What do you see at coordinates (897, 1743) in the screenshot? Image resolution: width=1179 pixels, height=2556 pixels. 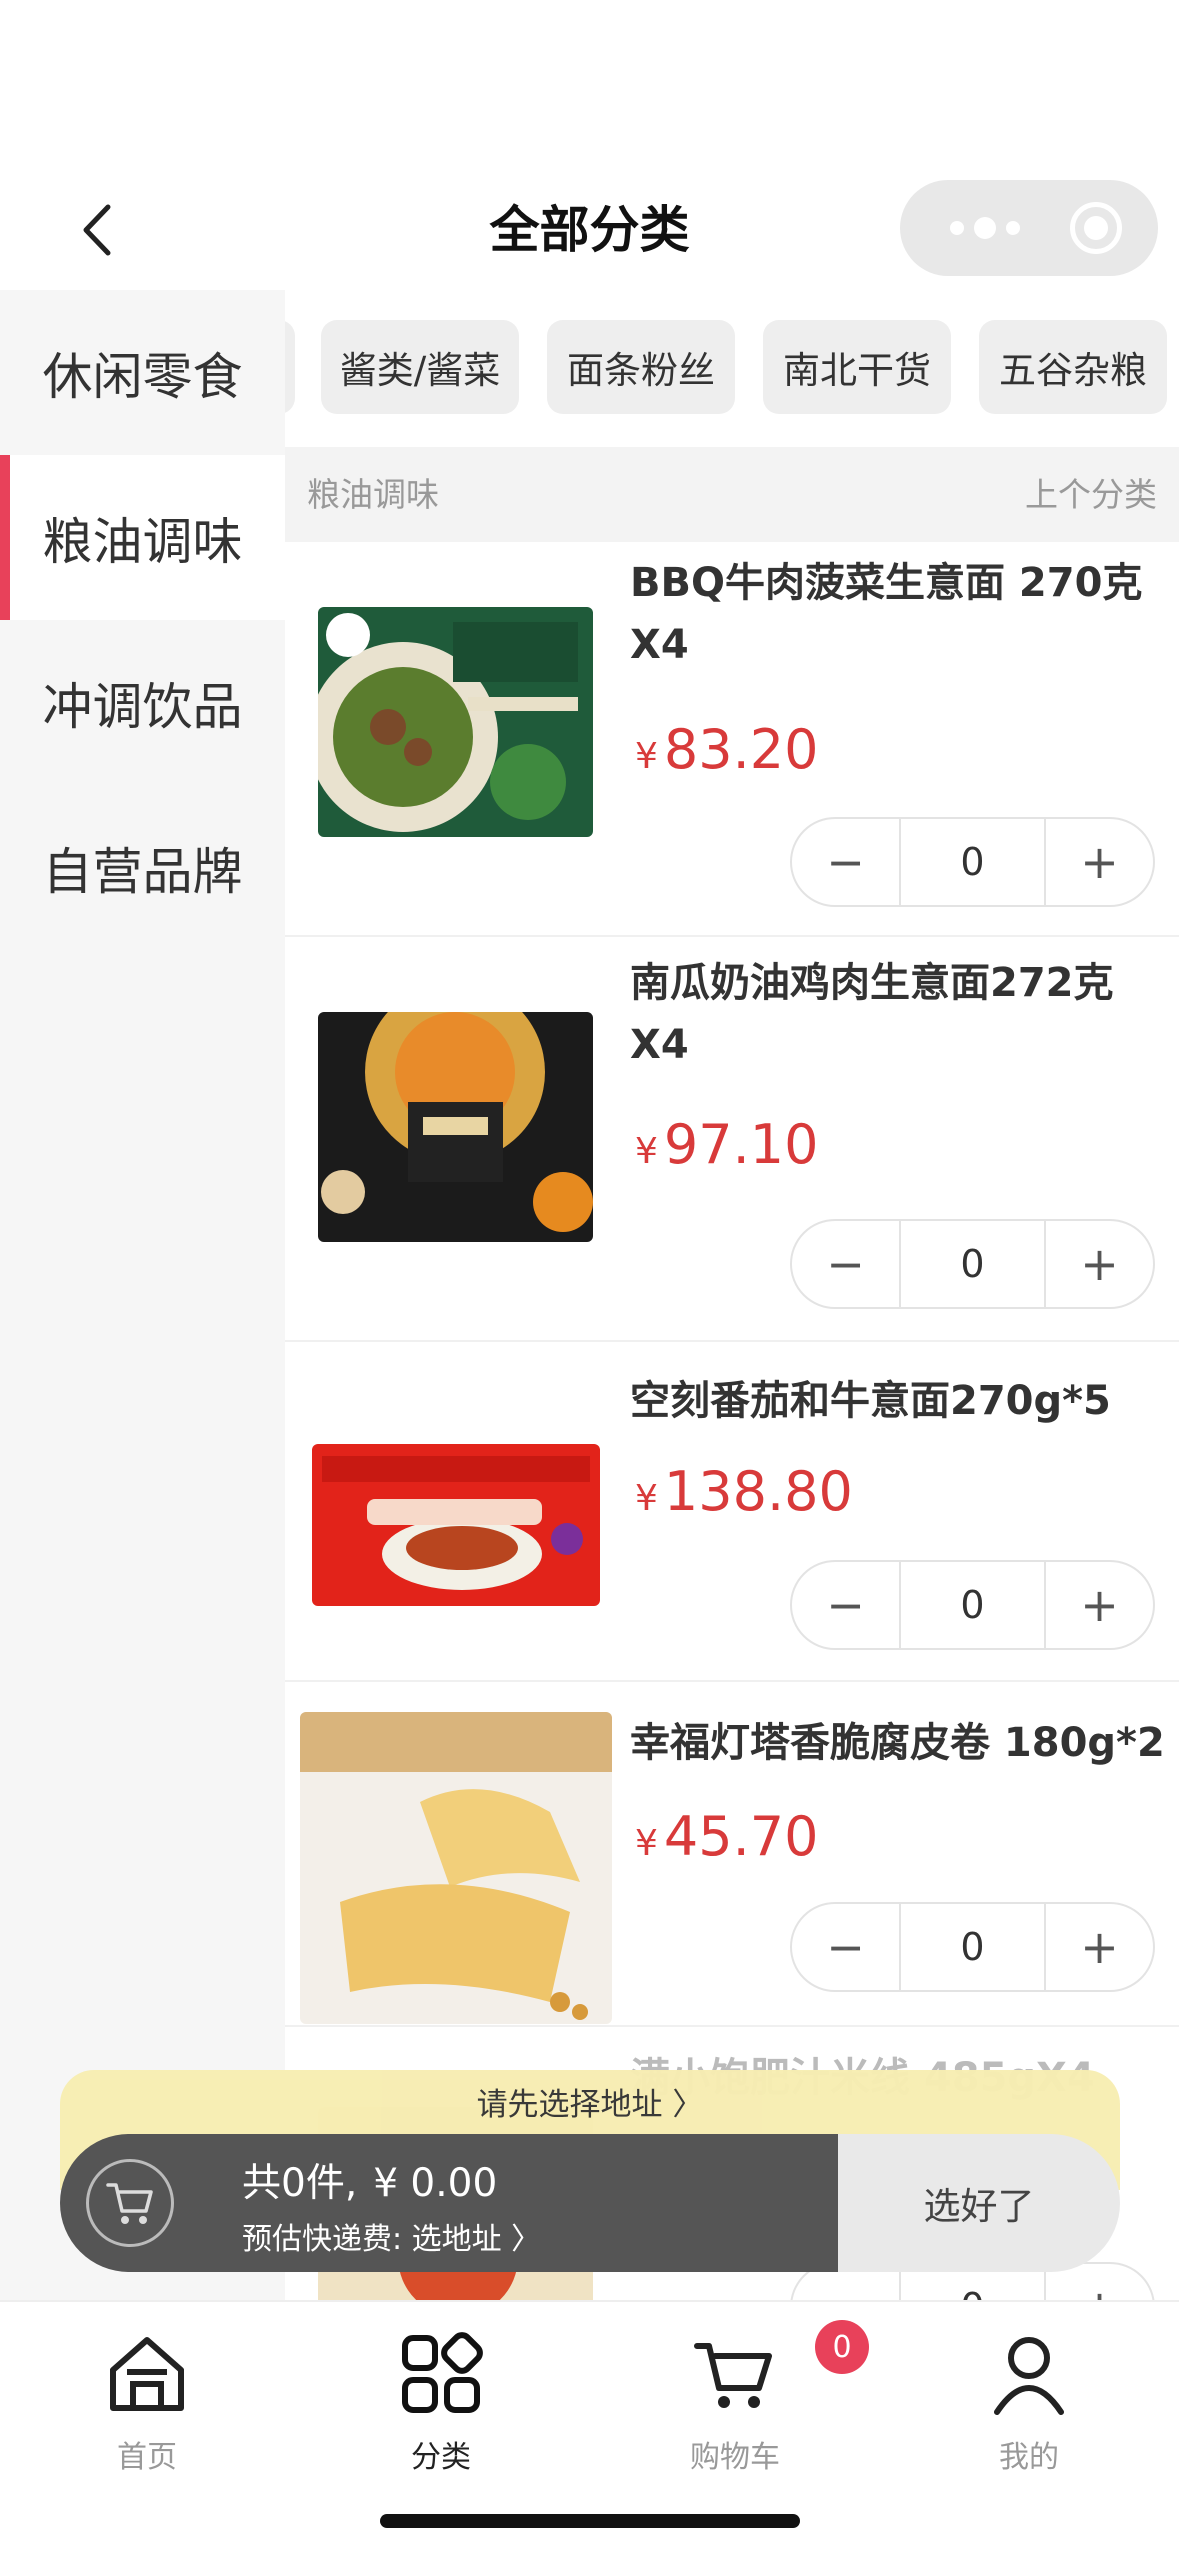 I see `product-name: 幸福灯塔香脆腐皮卷 180g*2` at bounding box center [897, 1743].